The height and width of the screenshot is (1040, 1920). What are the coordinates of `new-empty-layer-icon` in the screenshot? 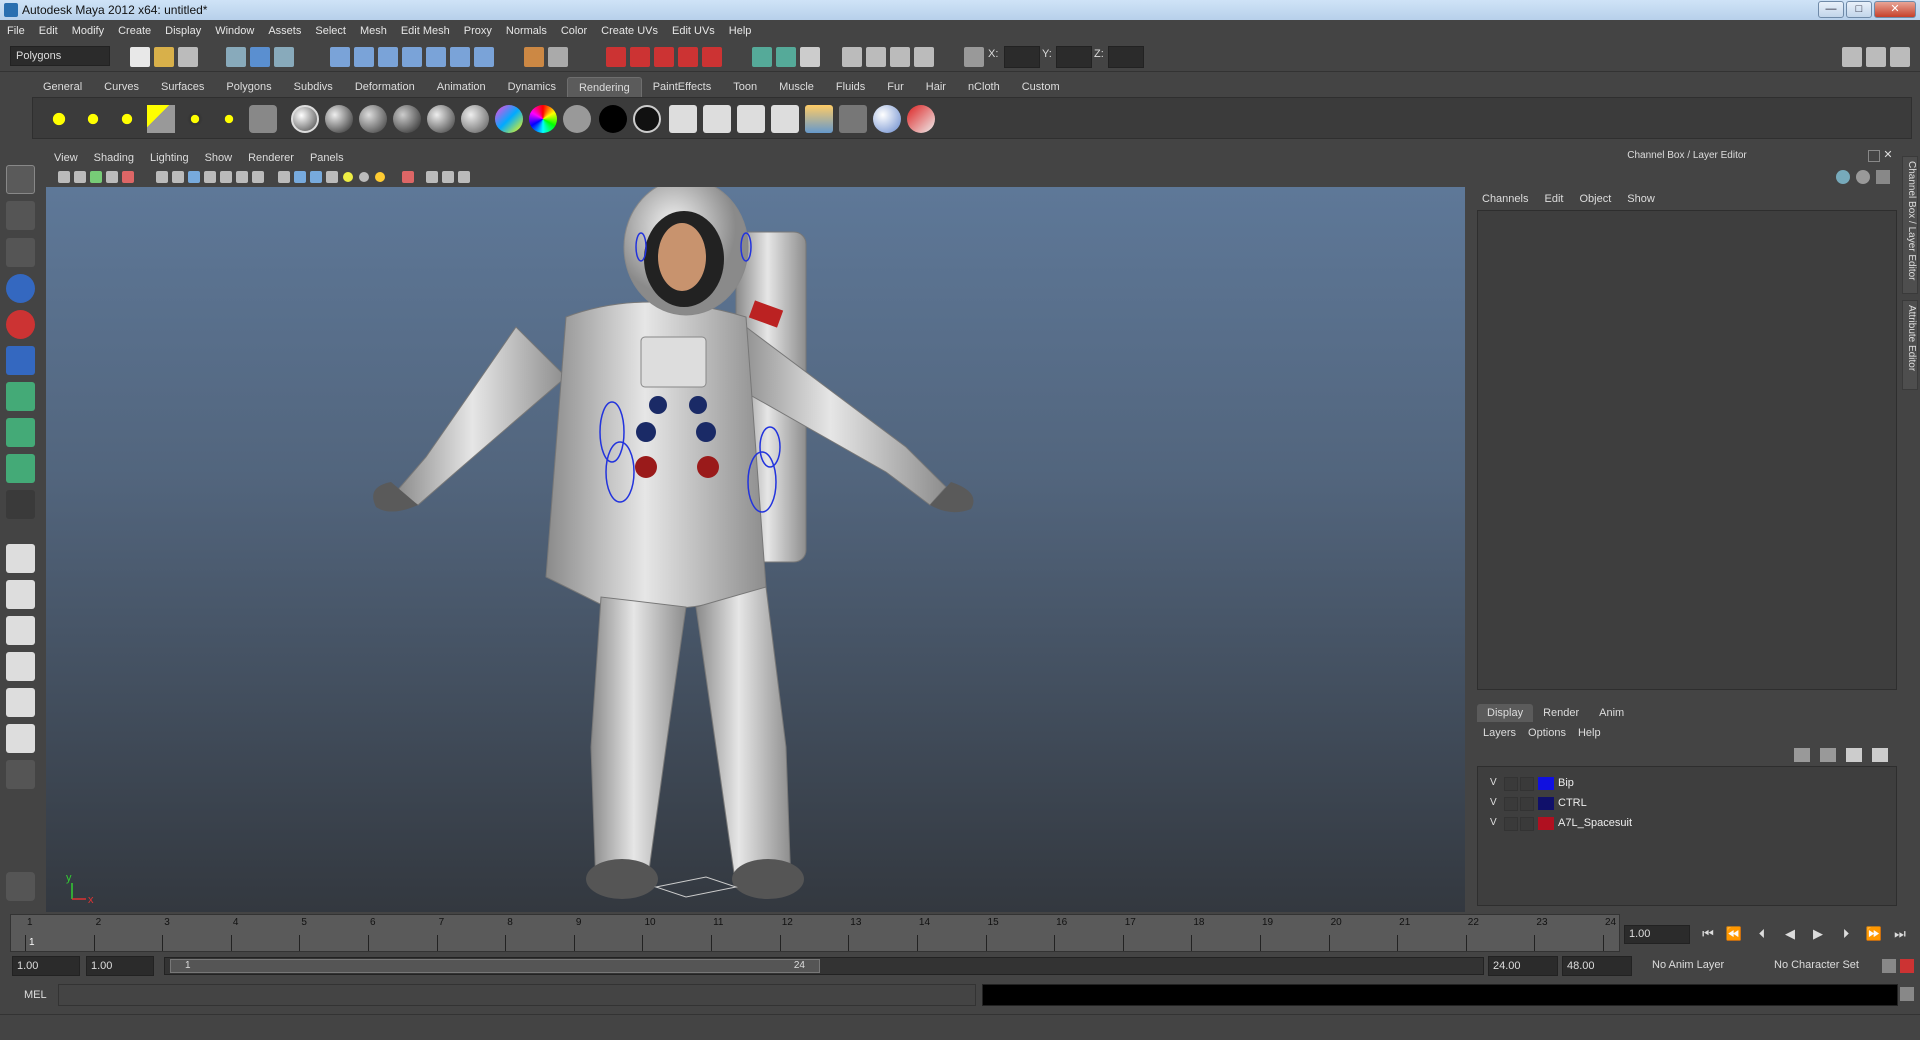 It's located at (1854, 755).